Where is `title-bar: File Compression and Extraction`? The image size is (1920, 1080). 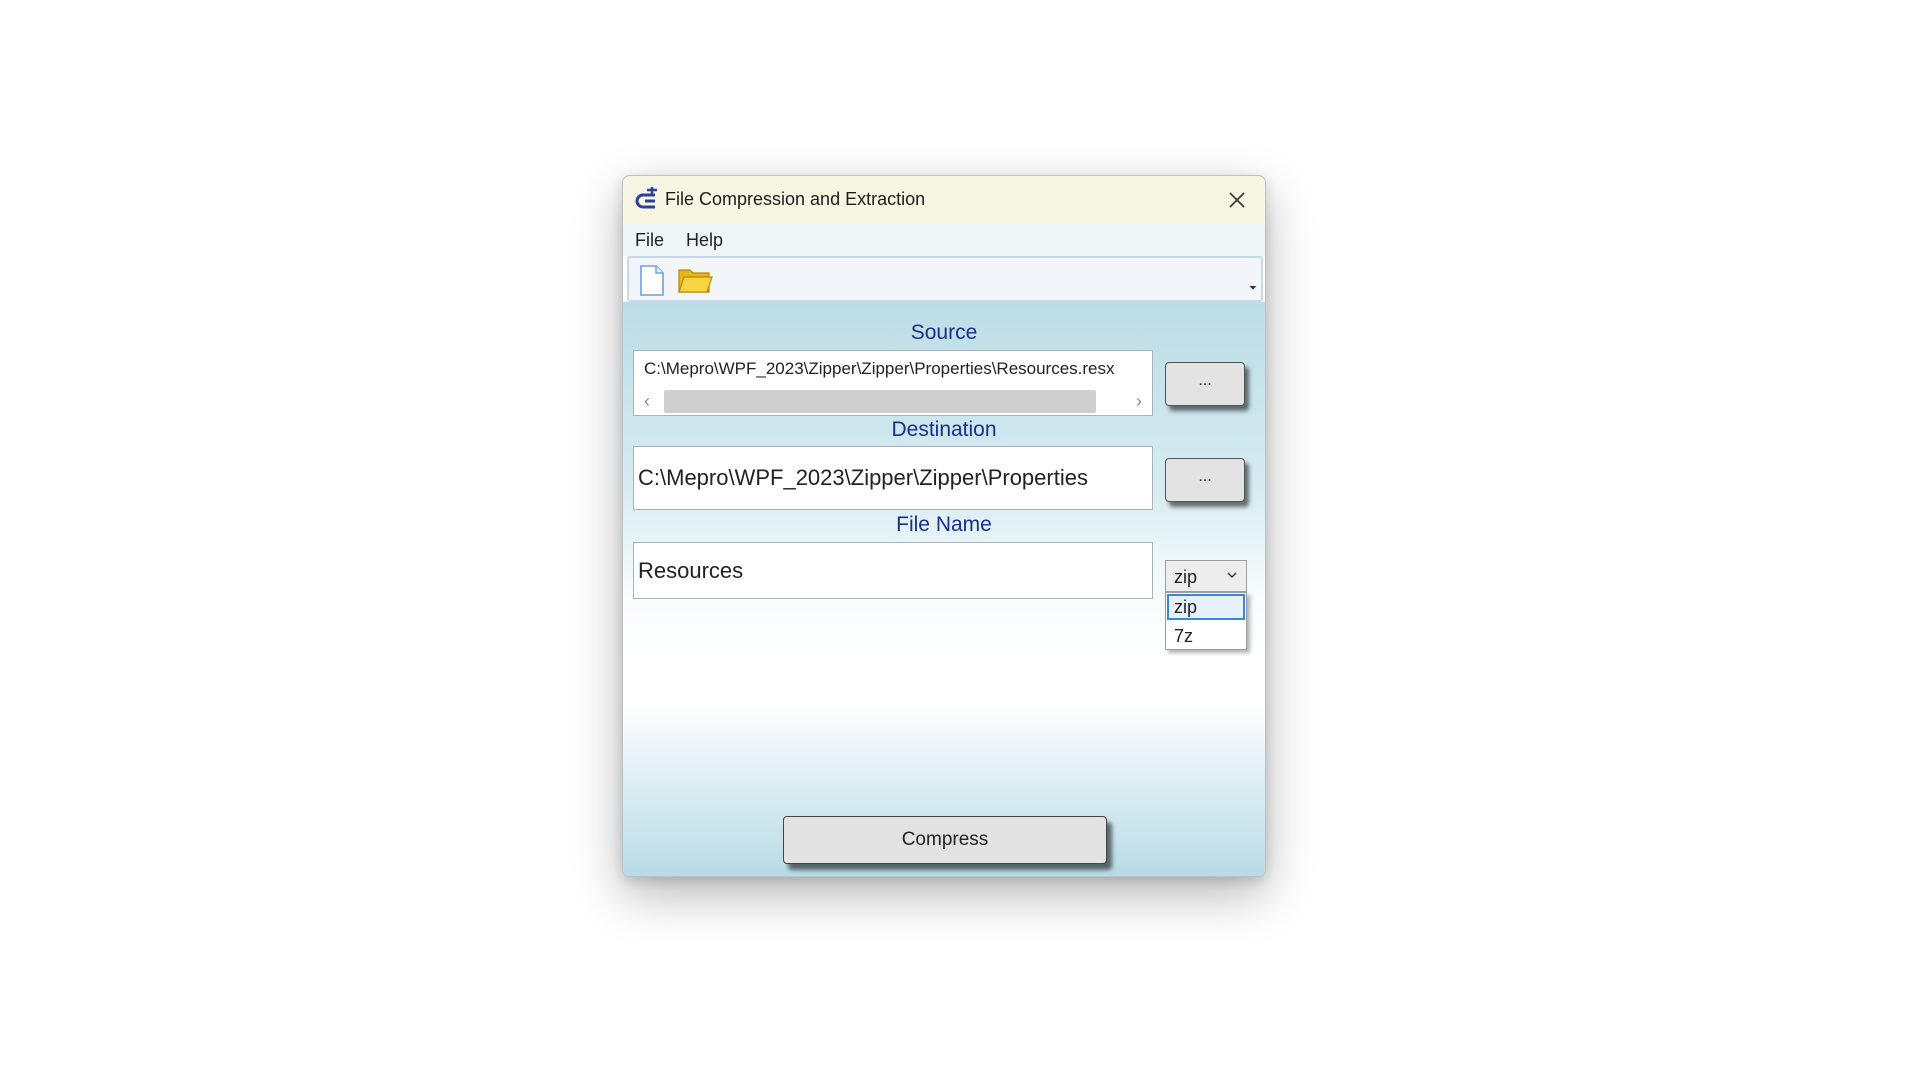 title-bar: File Compression and Extraction is located at coordinates (944, 200).